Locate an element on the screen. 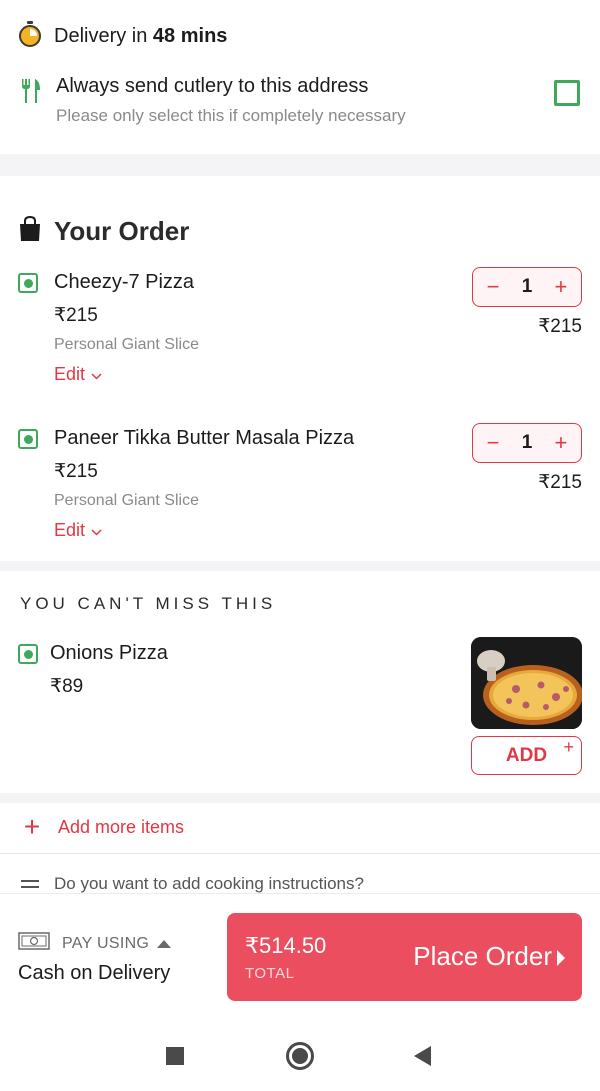  upsell-item-name: Onions Pizza is located at coordinates (109, 653).